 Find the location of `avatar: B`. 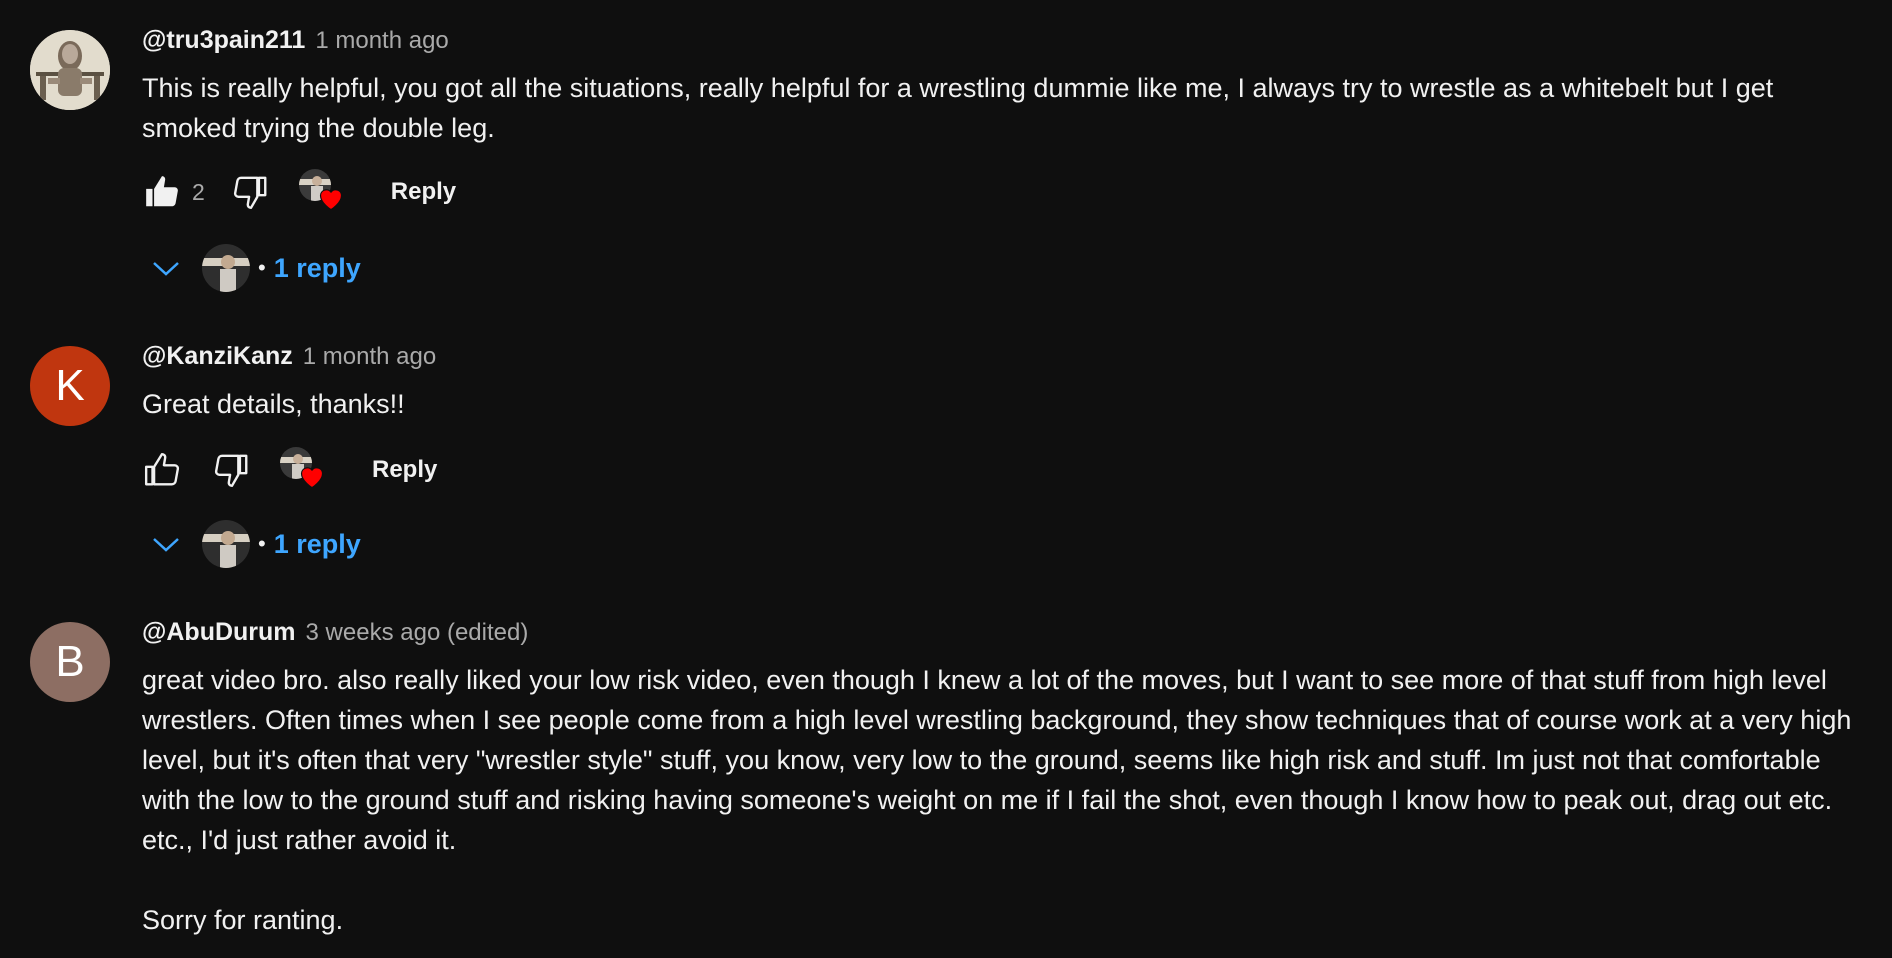

avatar: B is located at coordinates (70, 662).